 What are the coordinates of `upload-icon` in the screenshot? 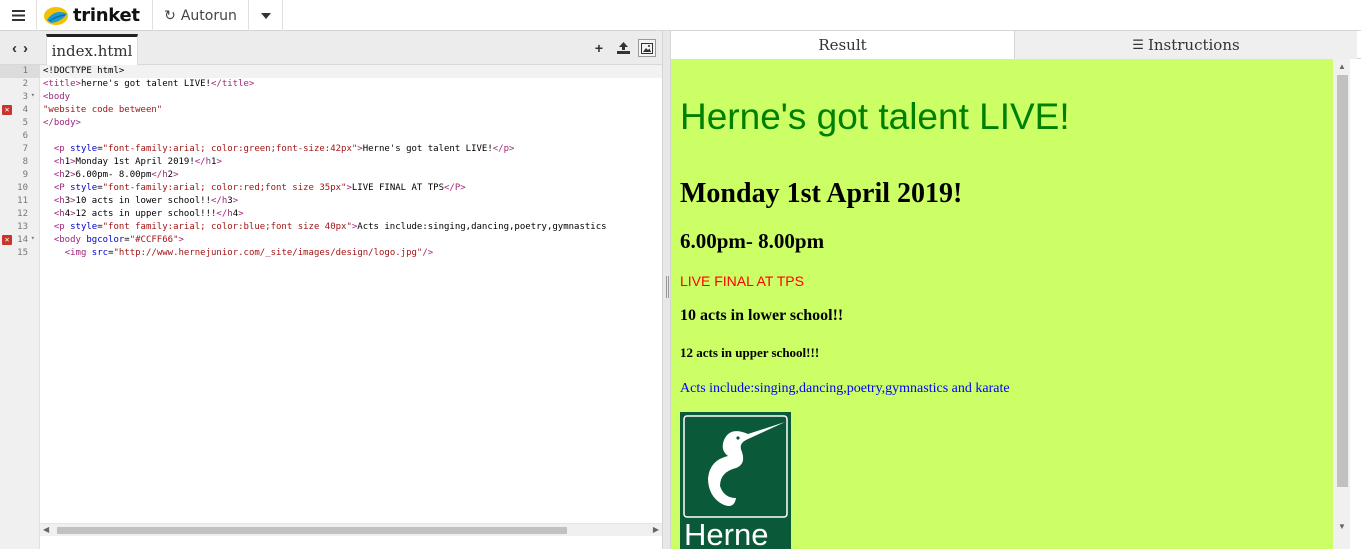 It's located at (623, 48).